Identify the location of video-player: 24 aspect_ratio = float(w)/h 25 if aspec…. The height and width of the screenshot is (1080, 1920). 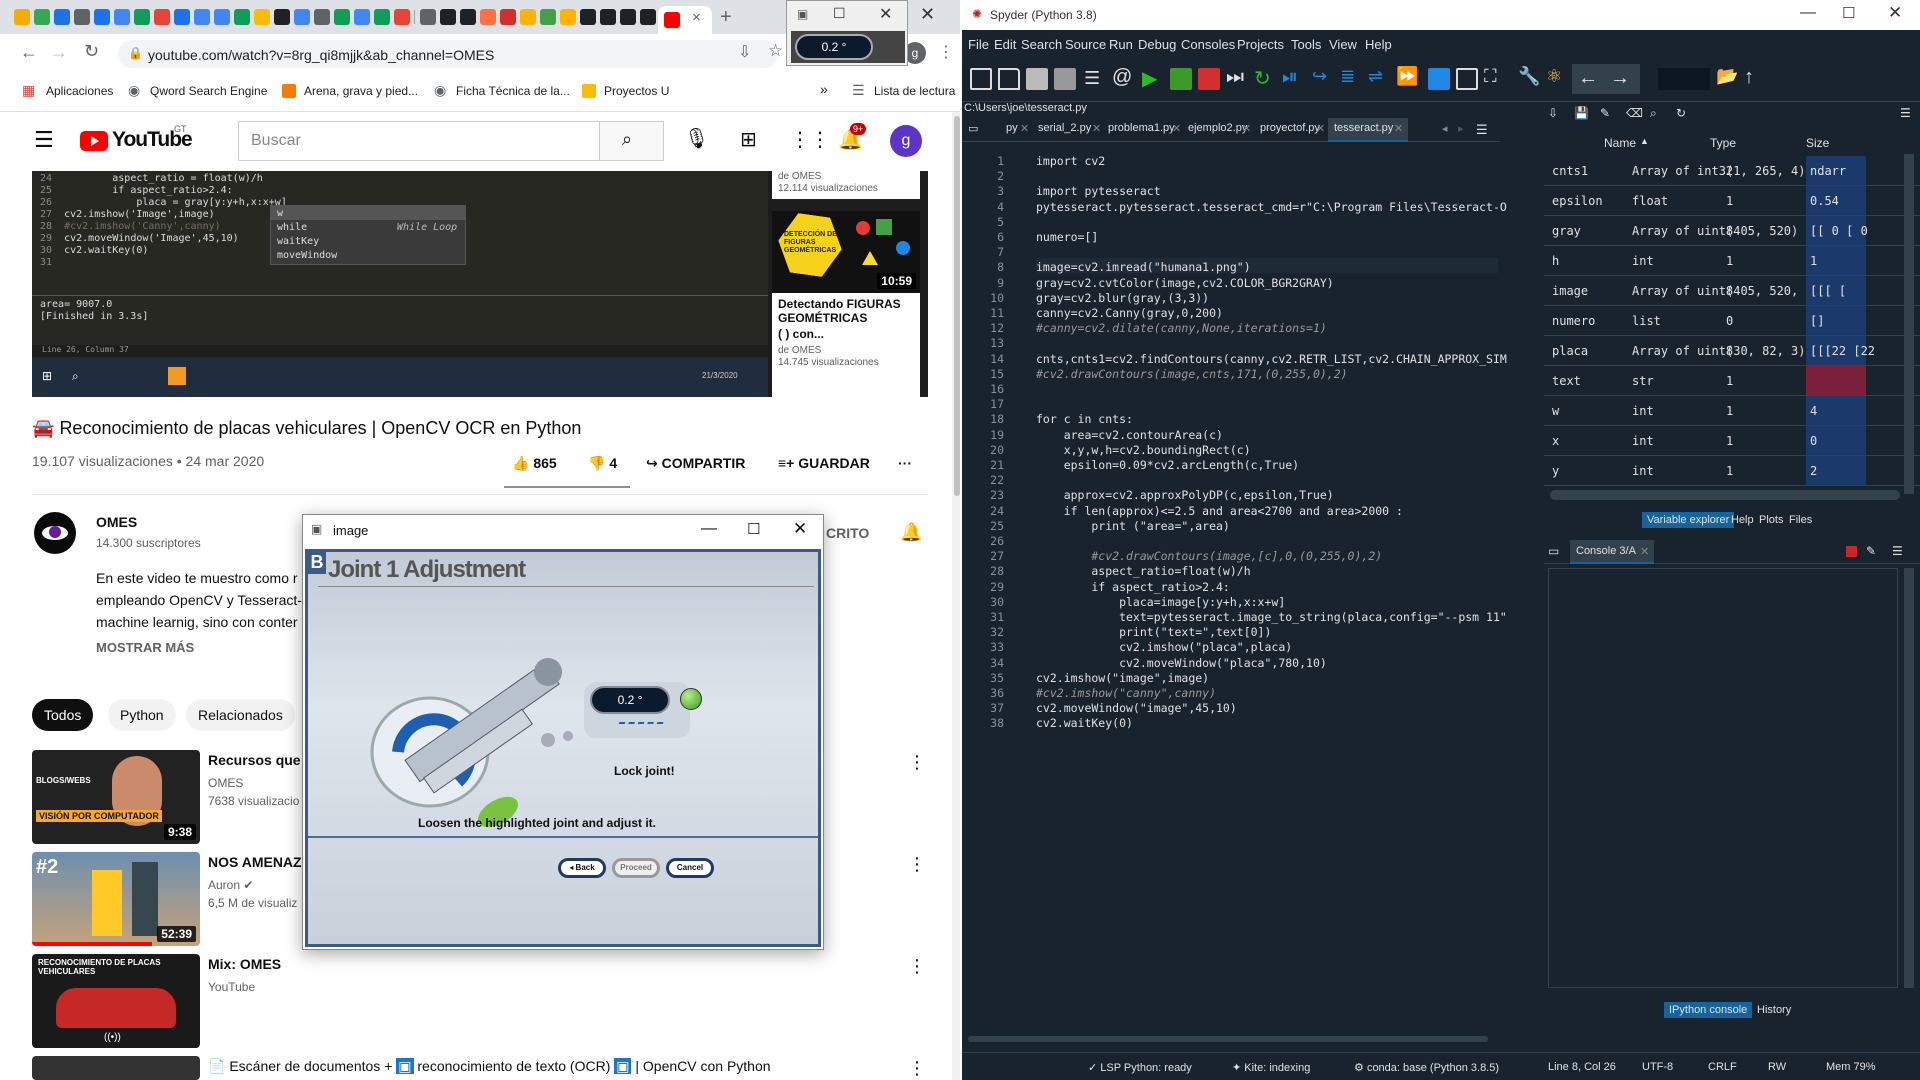
(480, 284).